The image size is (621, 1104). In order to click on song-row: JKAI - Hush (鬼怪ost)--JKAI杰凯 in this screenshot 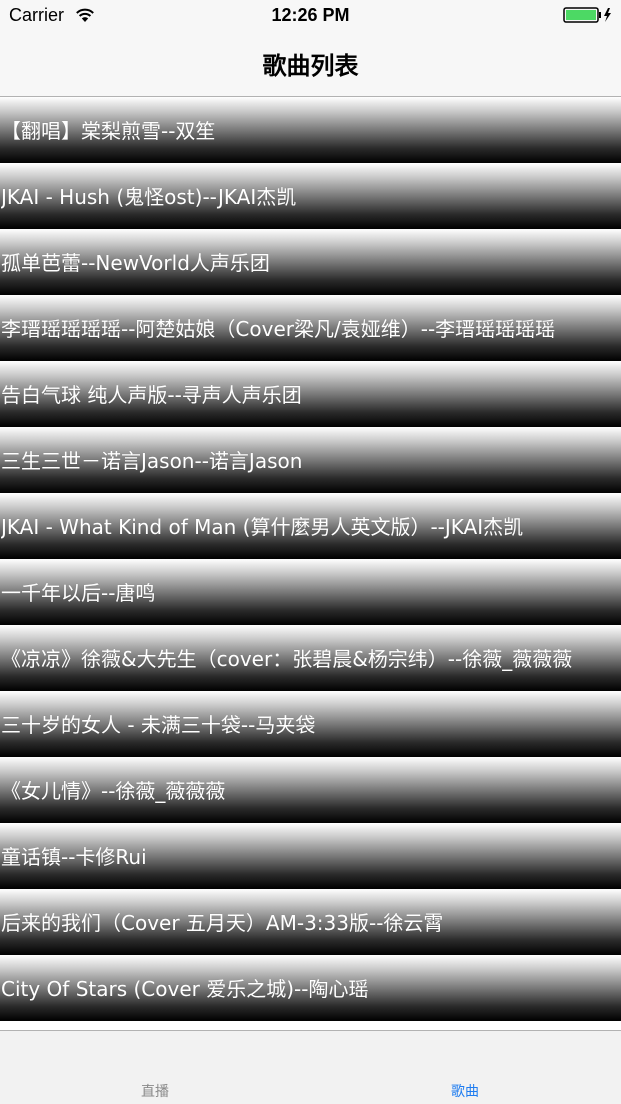, I will do `click(310, 196)`.